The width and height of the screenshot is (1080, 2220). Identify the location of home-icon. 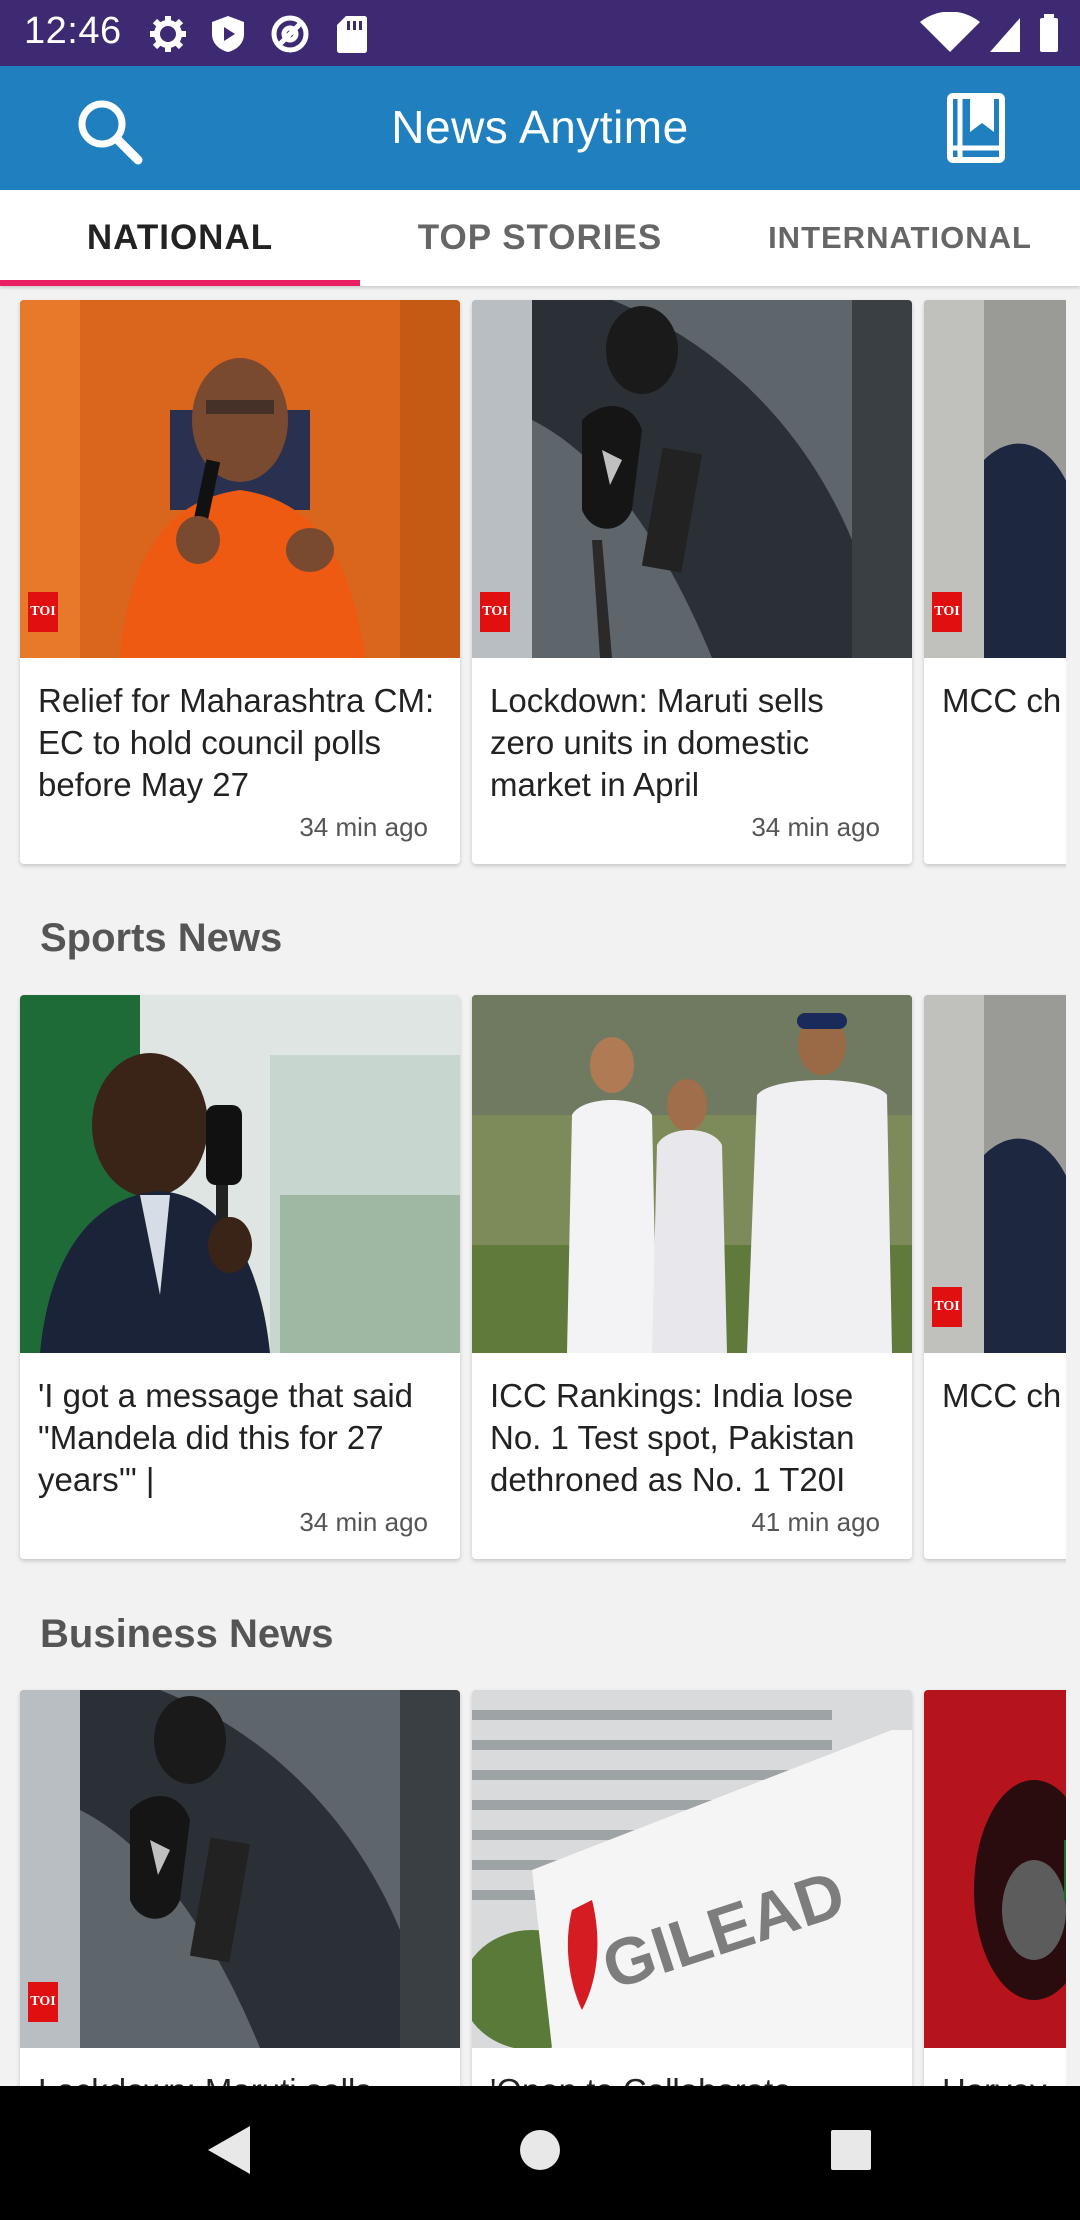
(540, 2150).